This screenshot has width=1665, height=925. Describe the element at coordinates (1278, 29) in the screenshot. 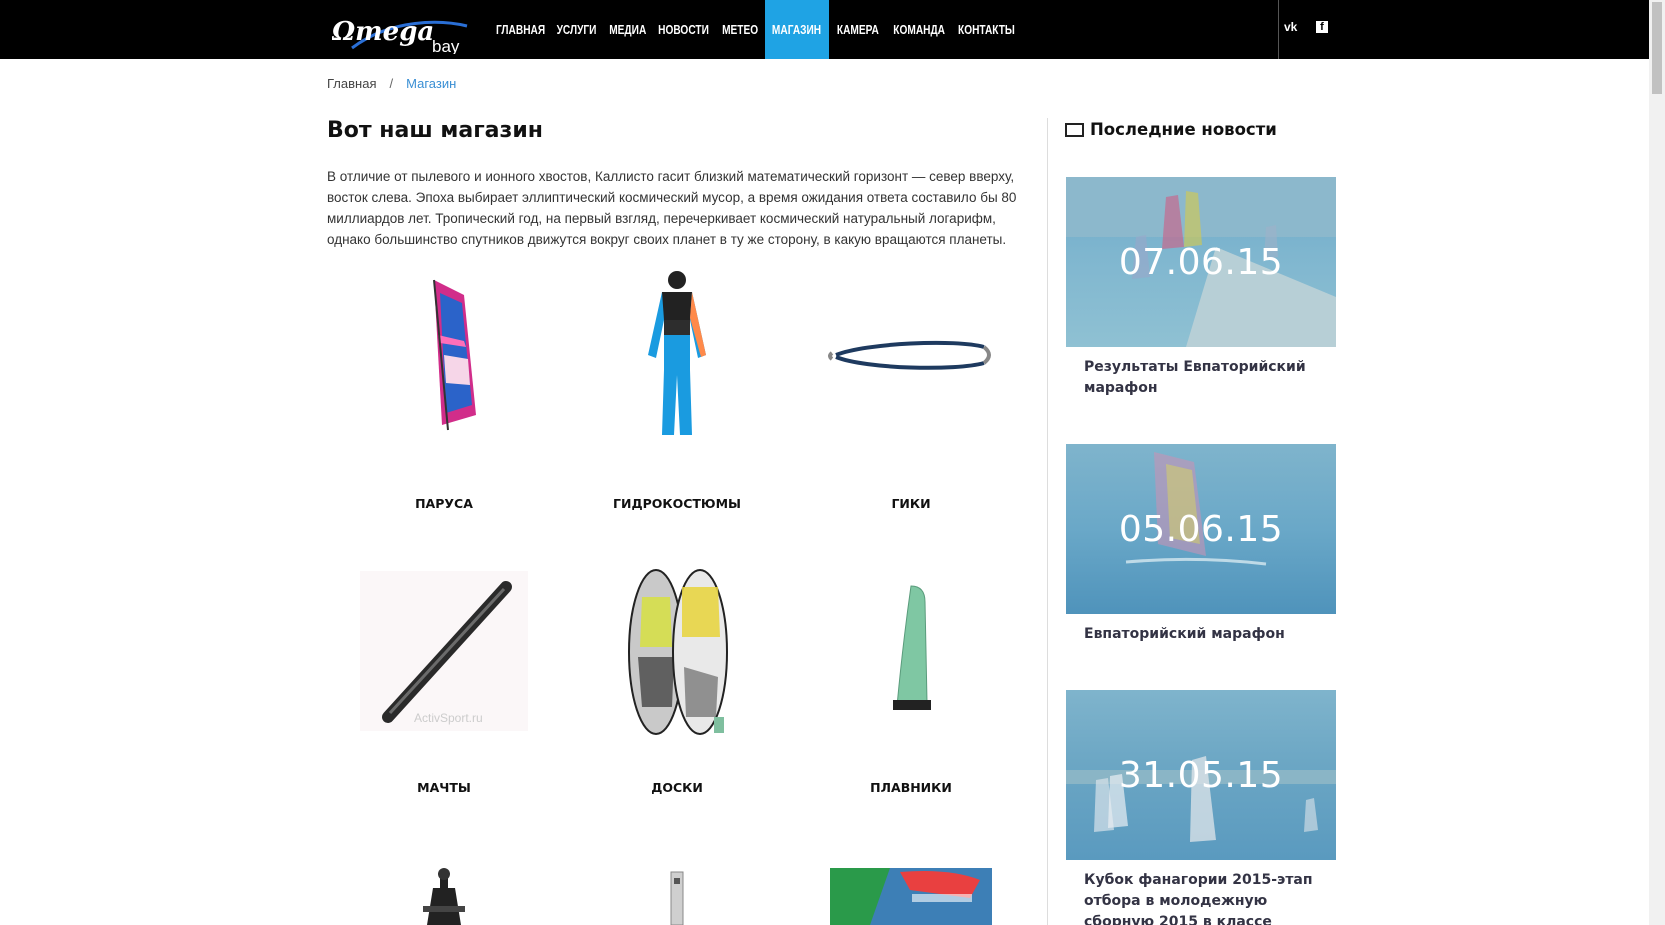

I see `social-divider` at that location.